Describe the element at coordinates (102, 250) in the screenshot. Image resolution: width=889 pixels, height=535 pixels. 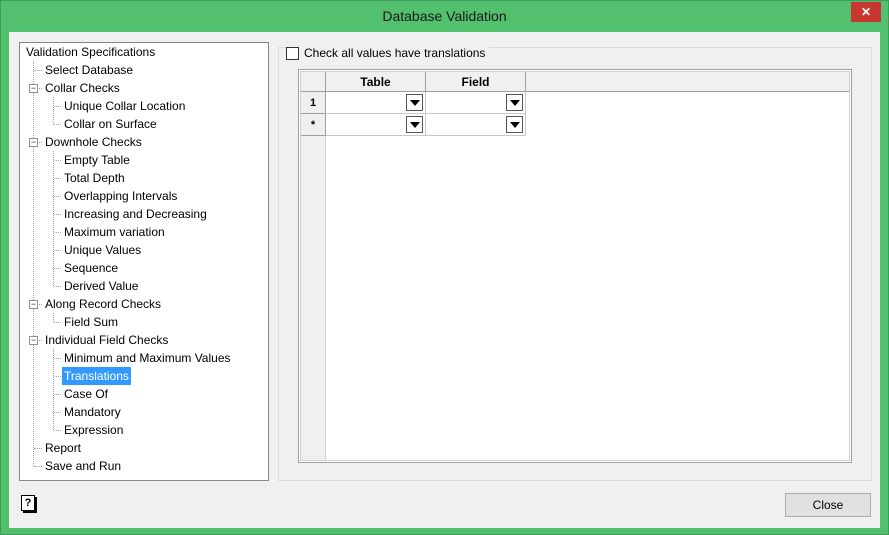
I see `tree-item-unique-values: Unique Values` at that location.